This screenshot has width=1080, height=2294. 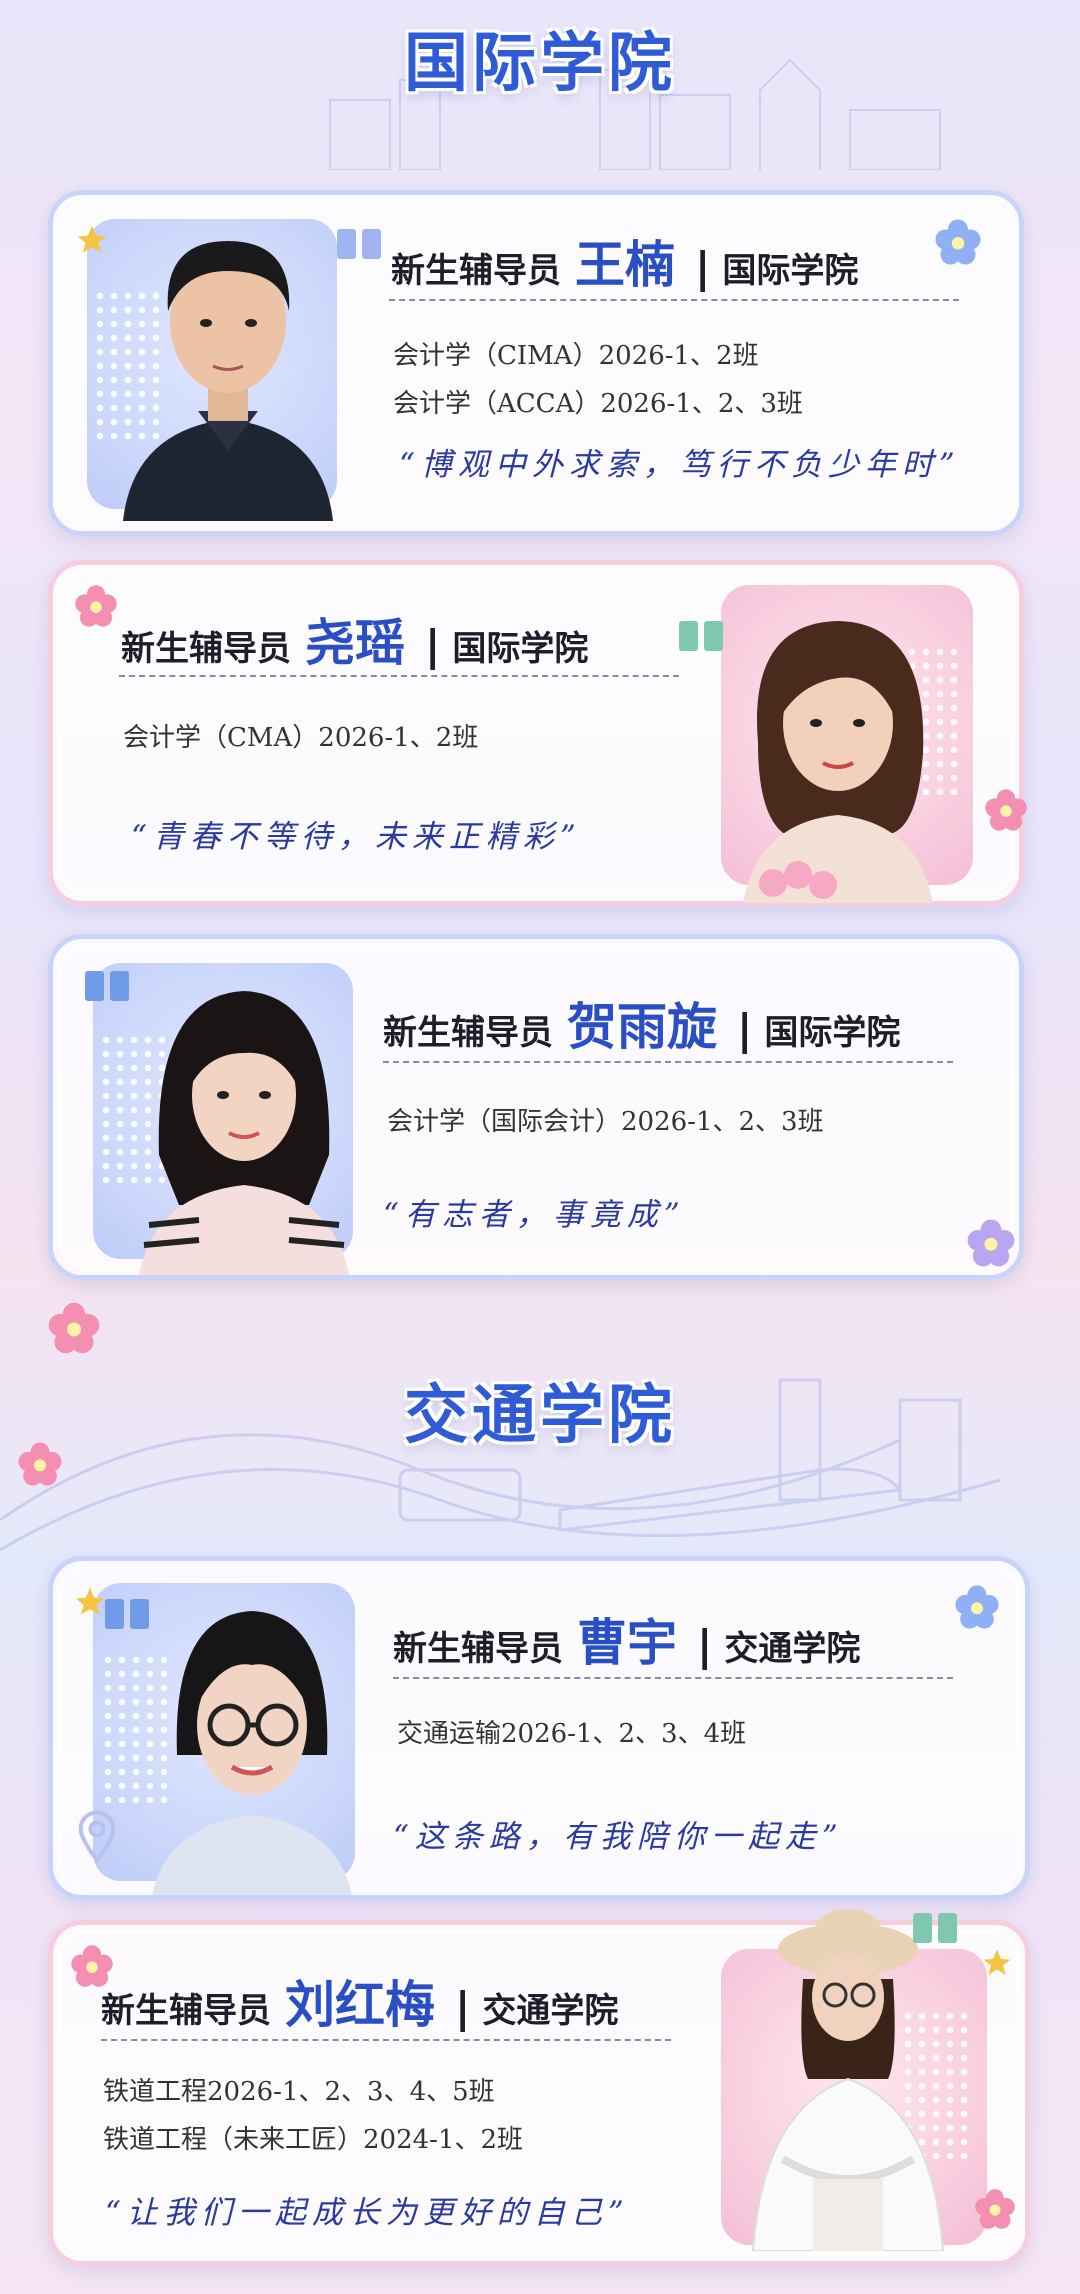 What do you see at coordinates (627, 1642) in the screenshot?
I see `counselor-name: 曹宇` at bounding box center [627, 1642].